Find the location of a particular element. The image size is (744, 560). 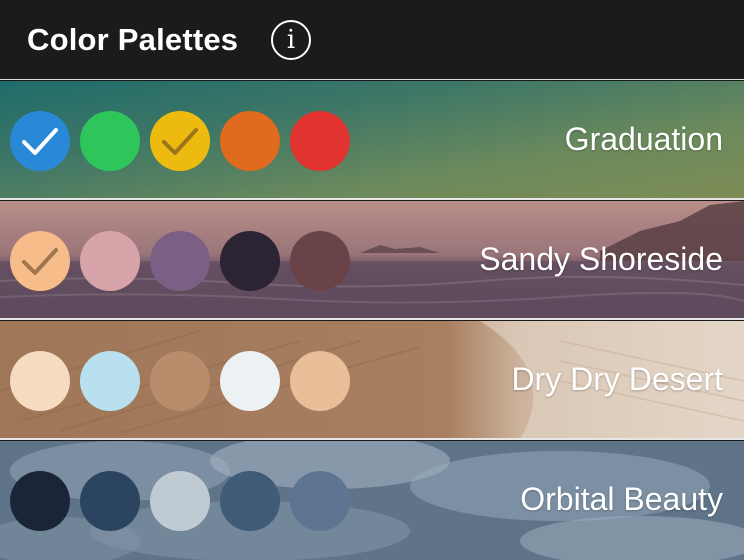

nav-bar: Color Palettes i is located at coordinates (372, 40).